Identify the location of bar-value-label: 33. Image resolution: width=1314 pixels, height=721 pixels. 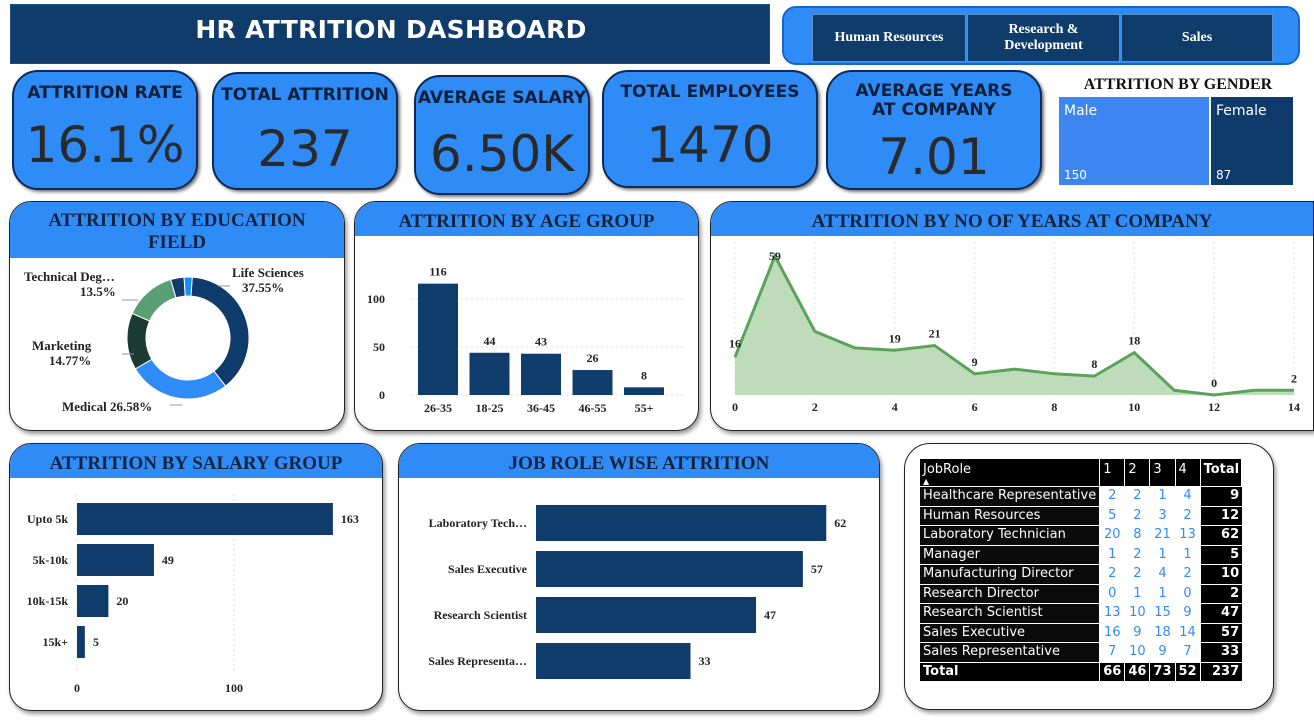
(705, 661).